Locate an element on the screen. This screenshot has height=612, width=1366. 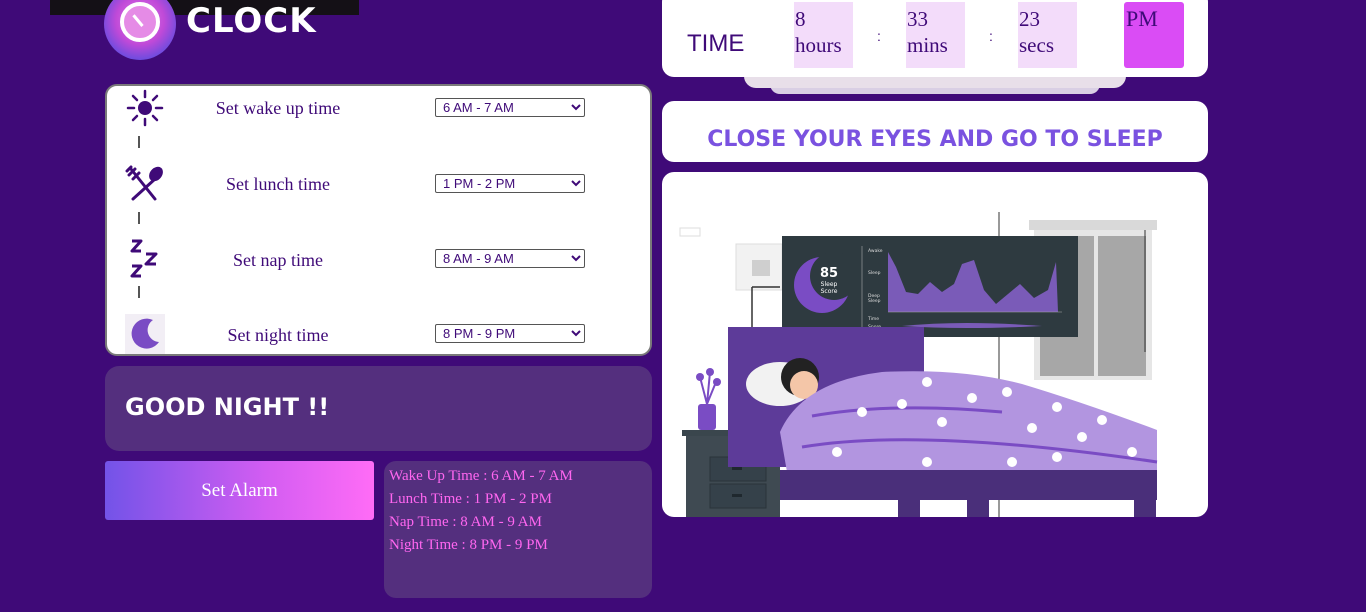
set-alarm-button: Set Alarm is located at coordinates (239, 490).